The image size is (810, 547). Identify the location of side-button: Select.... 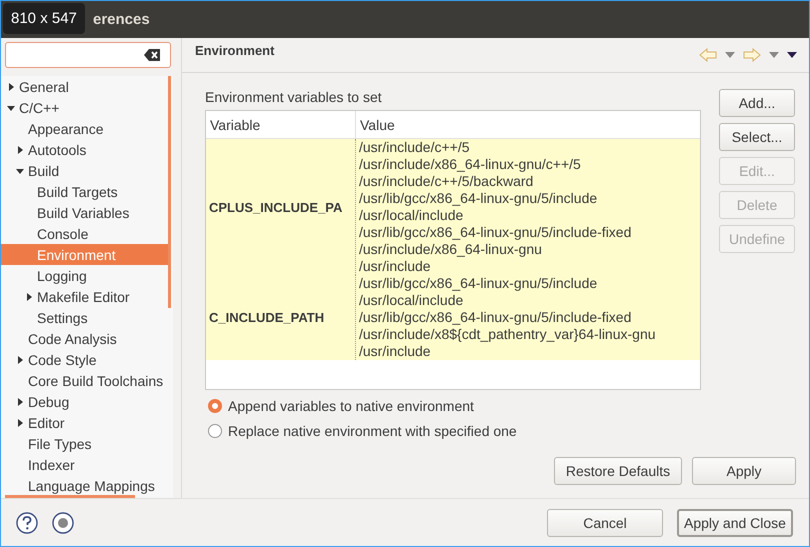
(757, 137).